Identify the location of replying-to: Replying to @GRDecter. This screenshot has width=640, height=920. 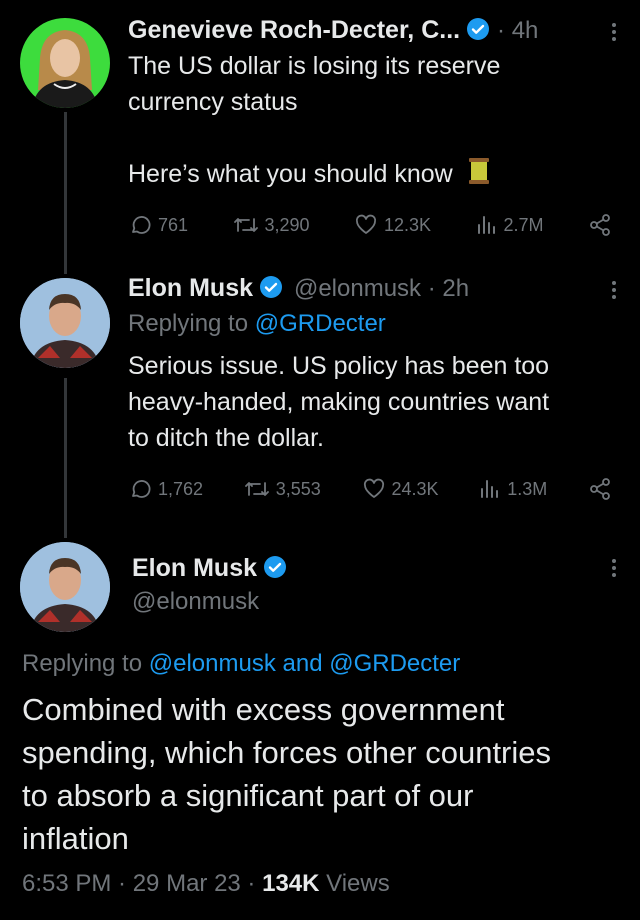
(257, 324).